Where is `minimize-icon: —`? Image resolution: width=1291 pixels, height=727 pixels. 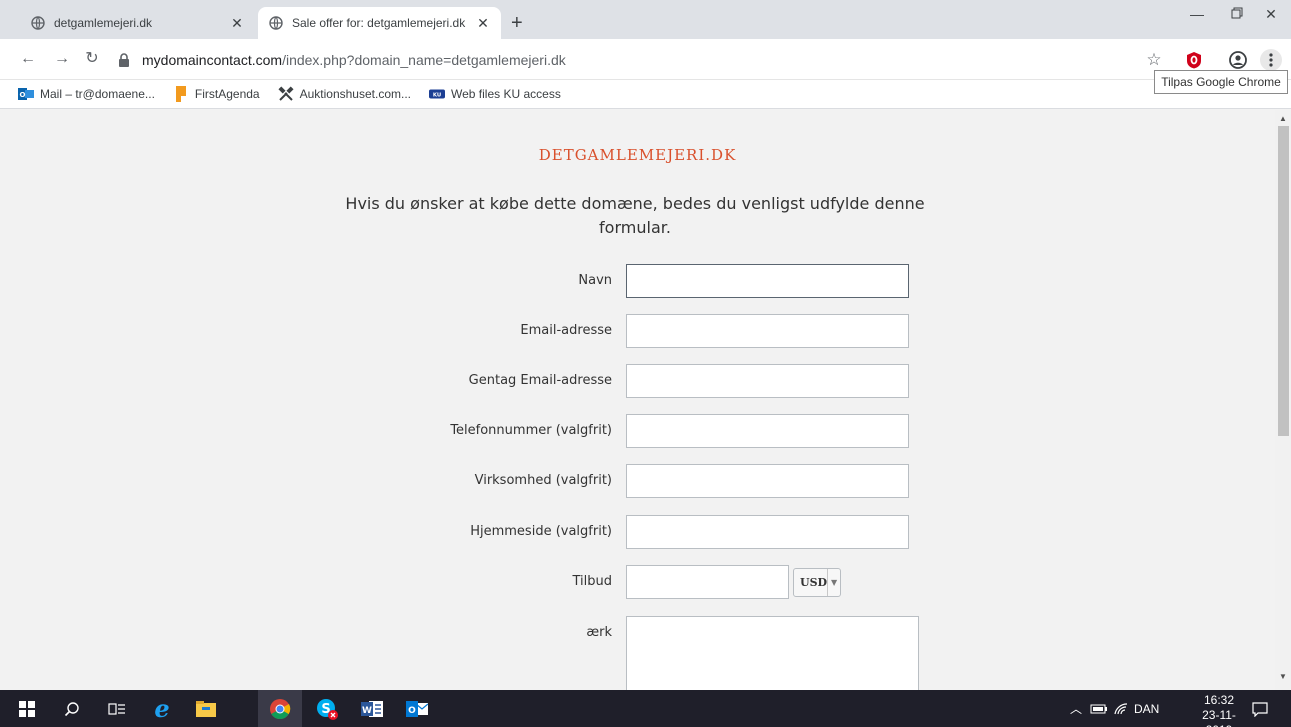 minimize-icon: — is located at coordinates (1197, 14).